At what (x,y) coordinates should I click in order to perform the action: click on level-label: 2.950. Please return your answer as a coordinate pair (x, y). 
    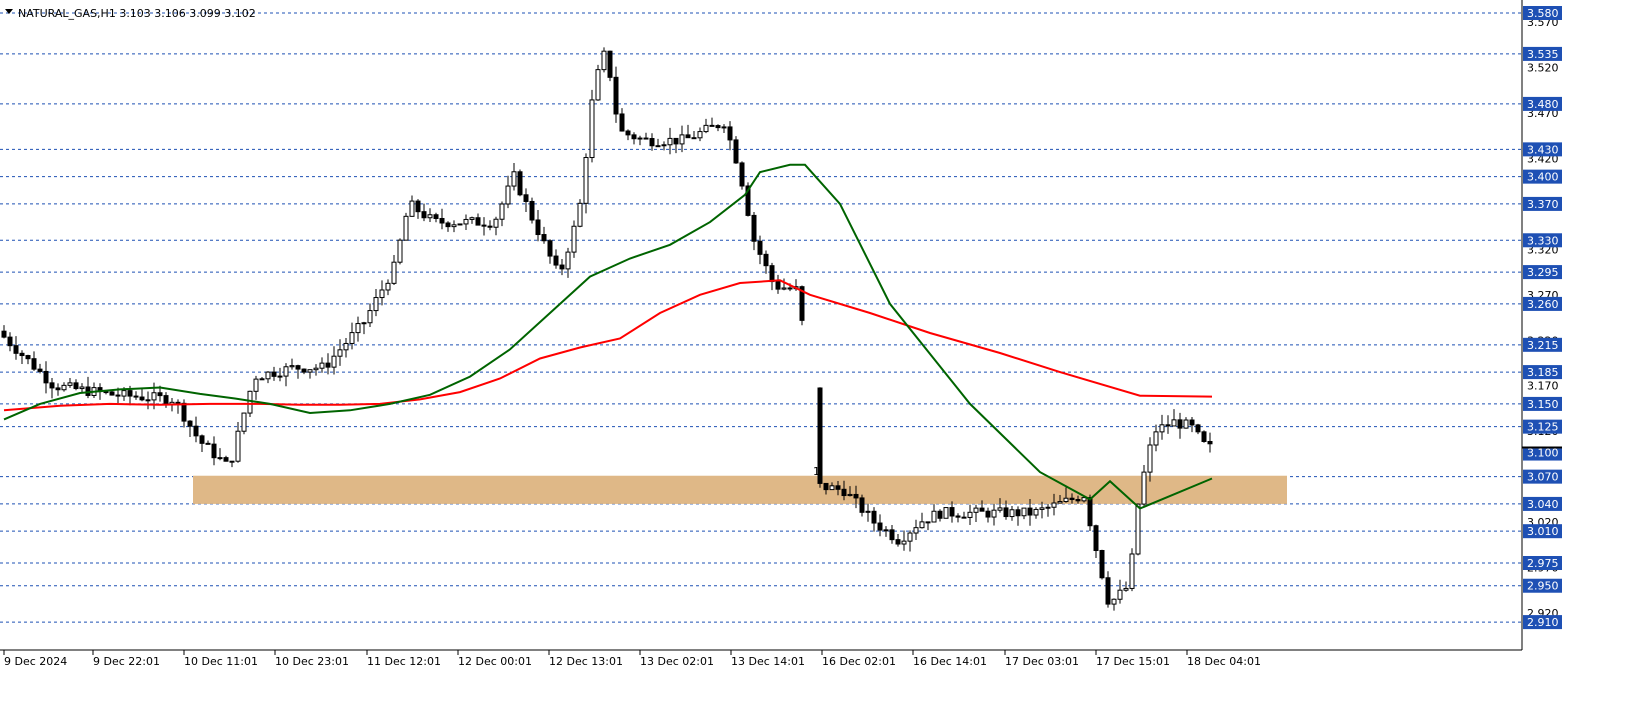
    Looking at the image, I should click on (1543, 586).